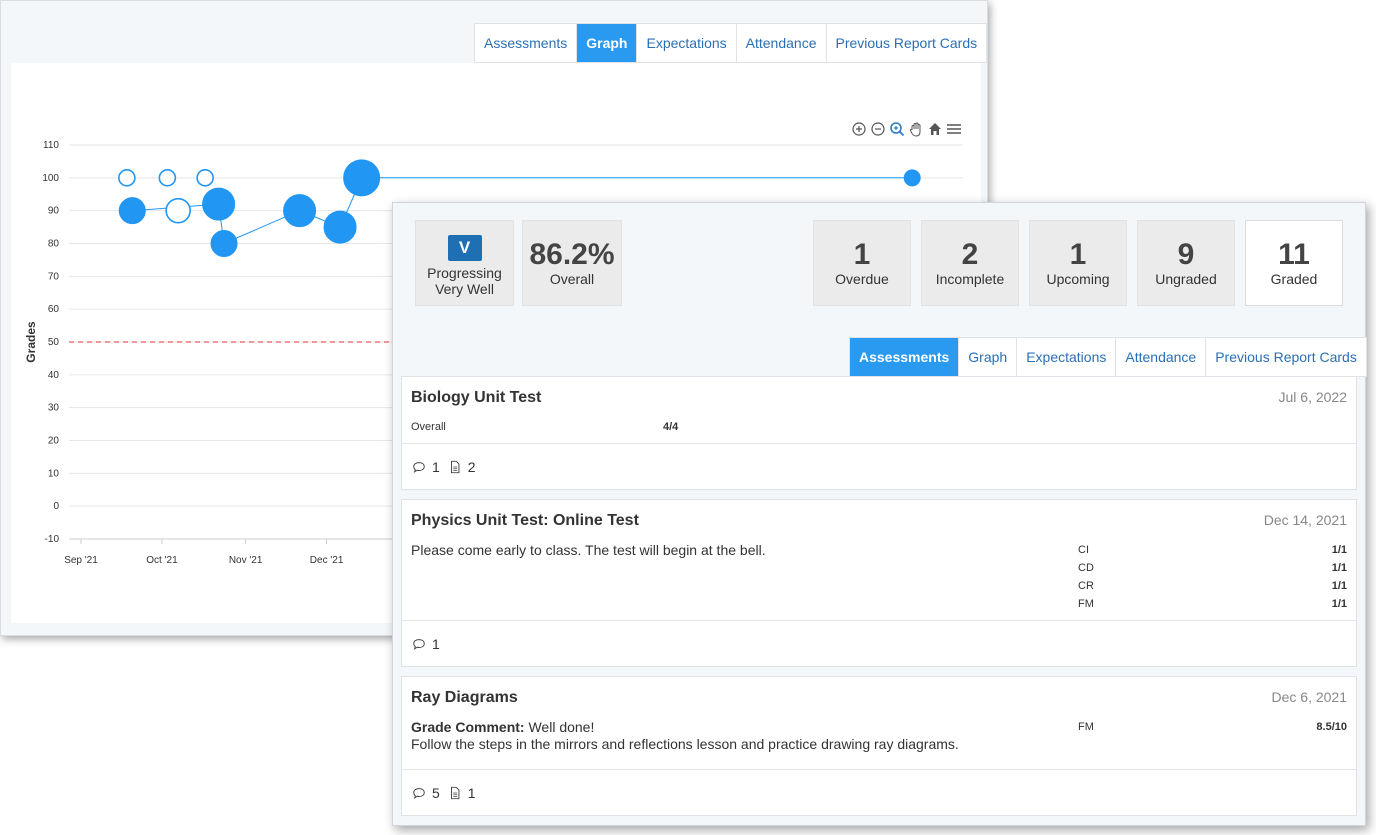  I want to click on zoom-in-icon, so click(859, 129).